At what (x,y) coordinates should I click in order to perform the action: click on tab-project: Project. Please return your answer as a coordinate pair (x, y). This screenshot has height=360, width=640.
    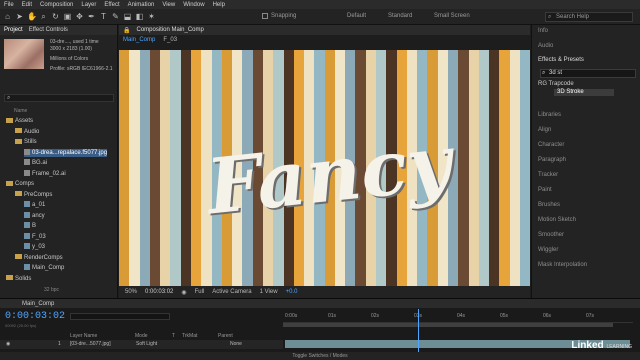
    Looking at the image, I should click on (13, 30).